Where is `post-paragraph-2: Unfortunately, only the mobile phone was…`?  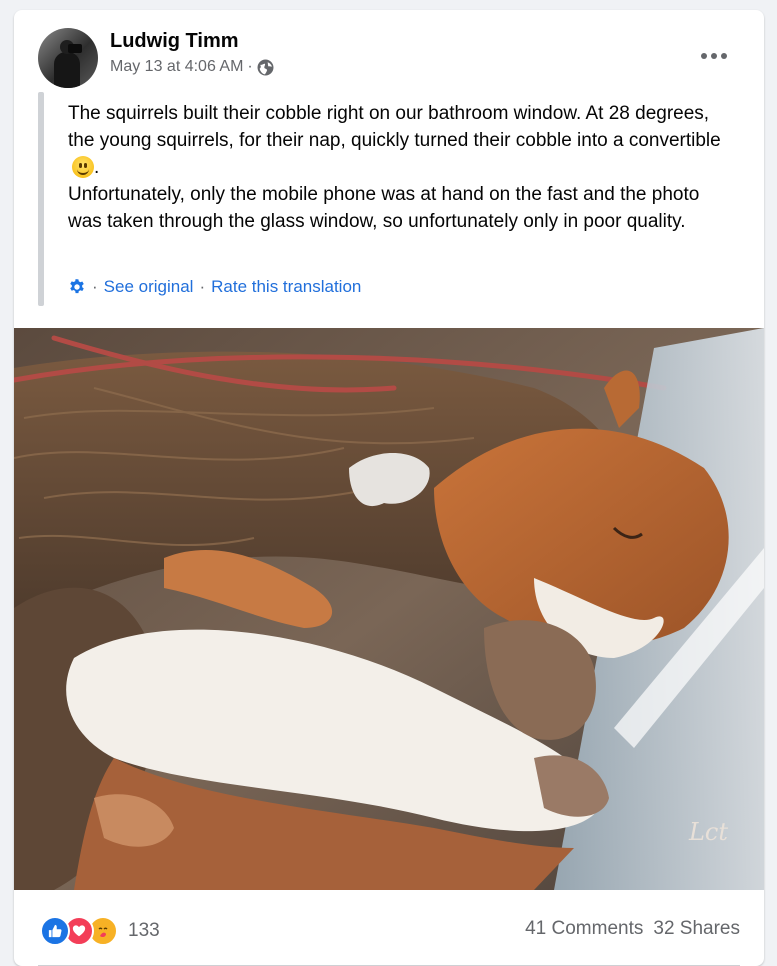
post-paragraph-2: Unfortunately, only the mobile phone was… is located at coordinates (384, 208).